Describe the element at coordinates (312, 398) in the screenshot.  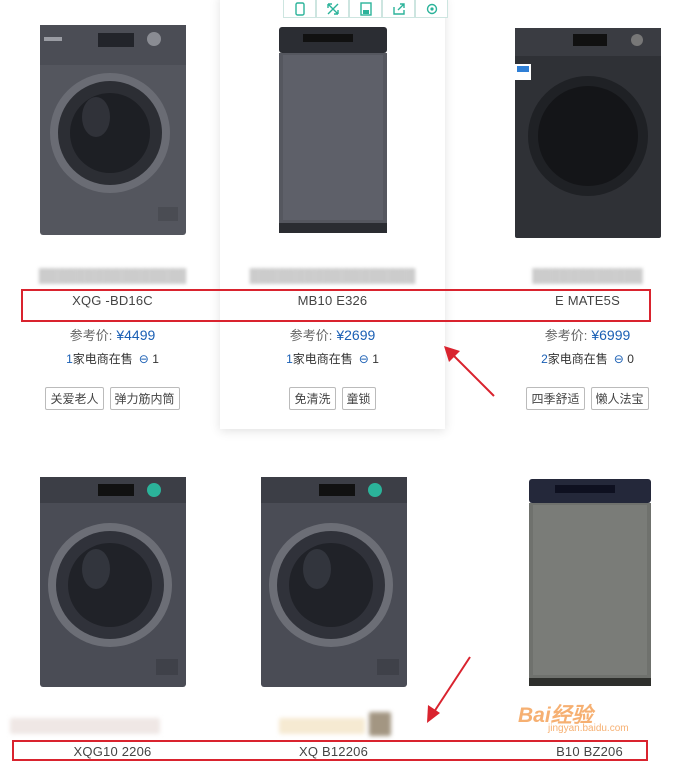
I see `tag: 免清洗` at that location.